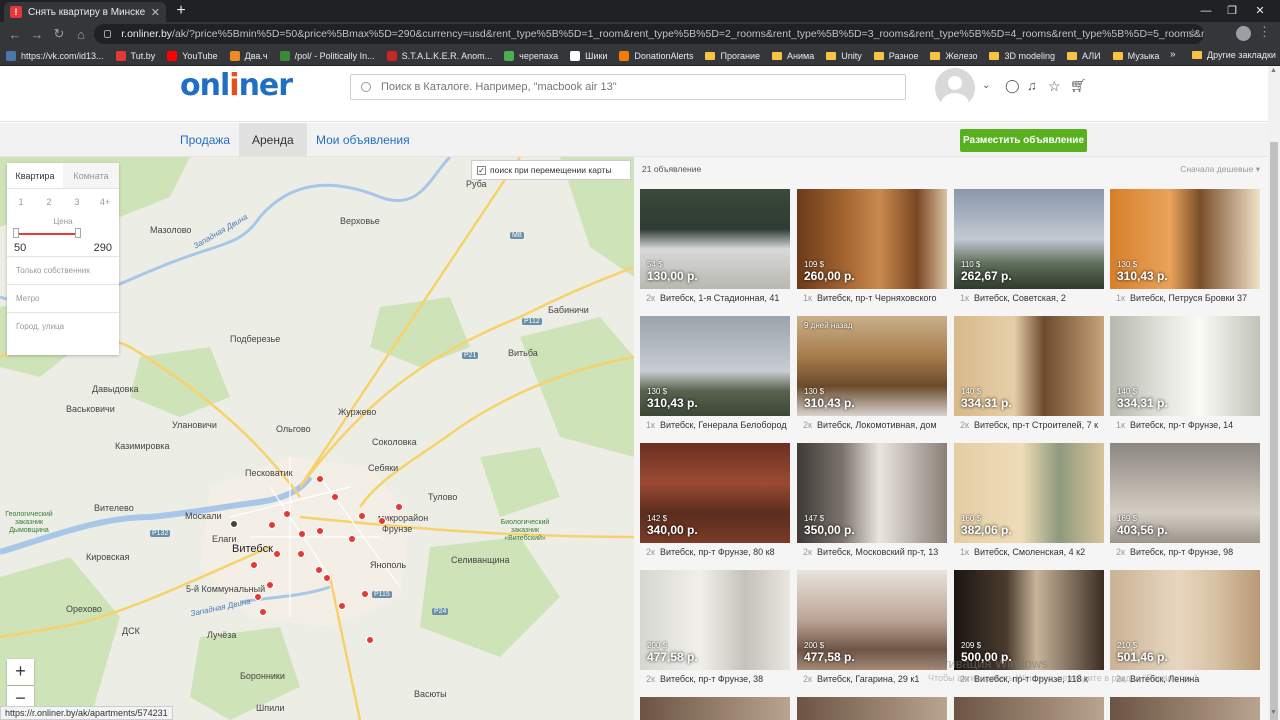  I want to click on catalog-search, so click(628, 87).